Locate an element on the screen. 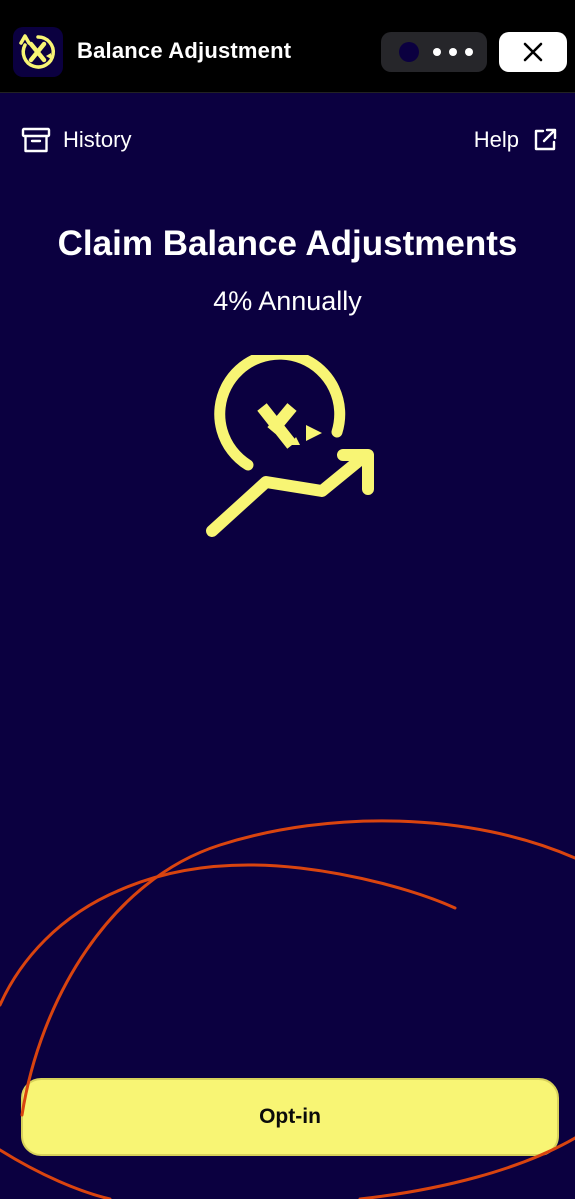 This screenshot has width=575, height=1199. history-label: History is located at coordinates (97, 139).